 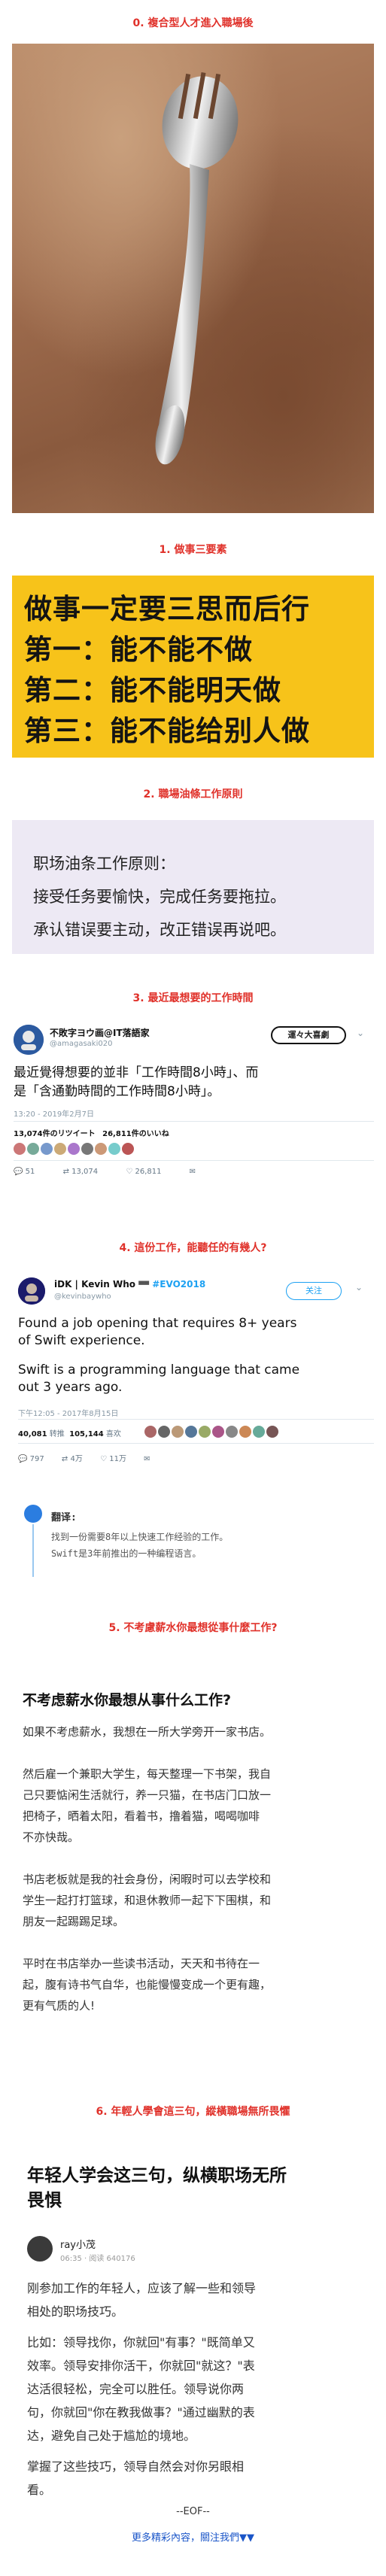 I want to click on article-title-line: 年轻人学会这三句，纵横职场无所, so click(x=157, y=2176).